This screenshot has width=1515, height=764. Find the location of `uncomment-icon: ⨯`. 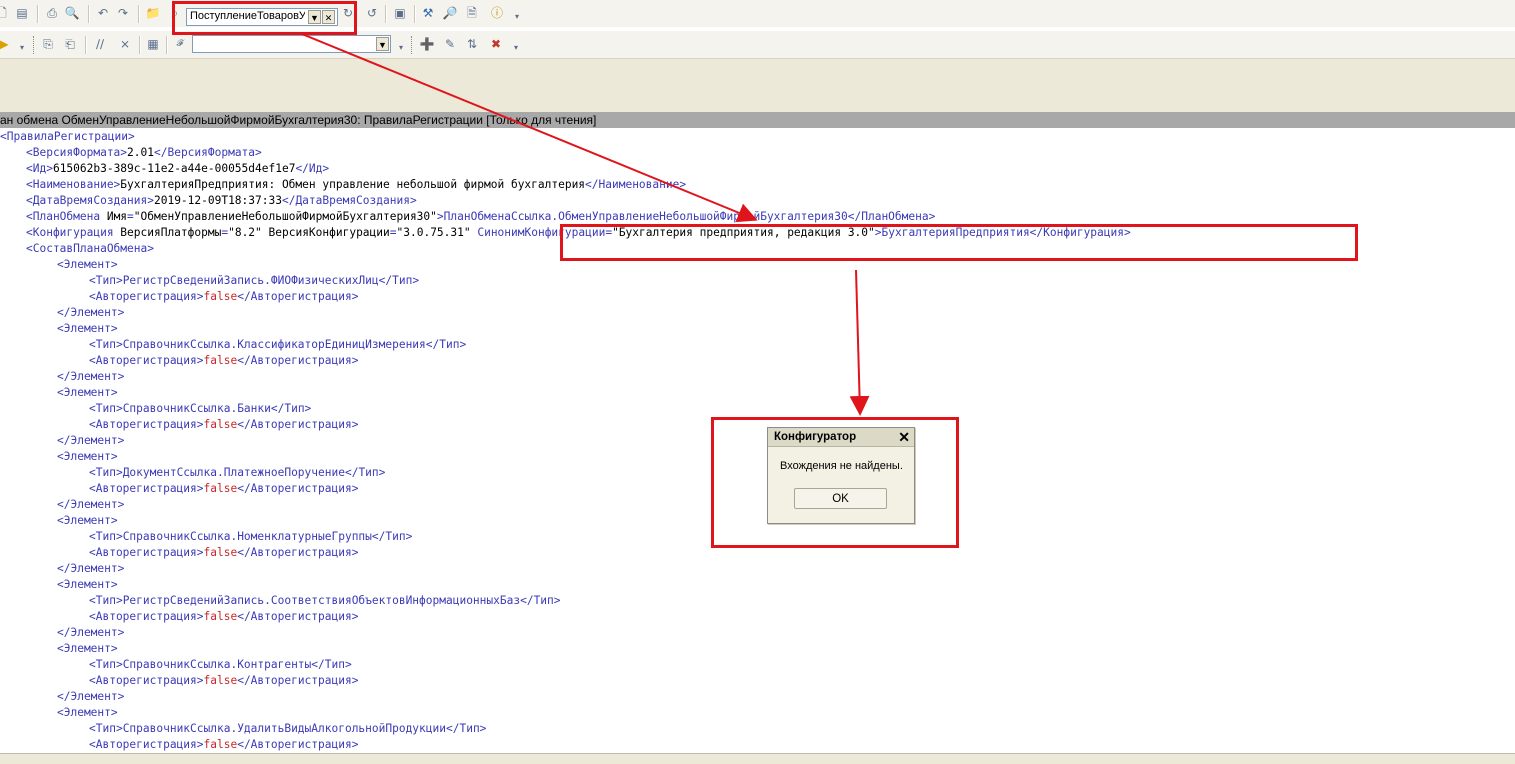

uncomment-icon: ⨯ is located at coordinates (125, 44).